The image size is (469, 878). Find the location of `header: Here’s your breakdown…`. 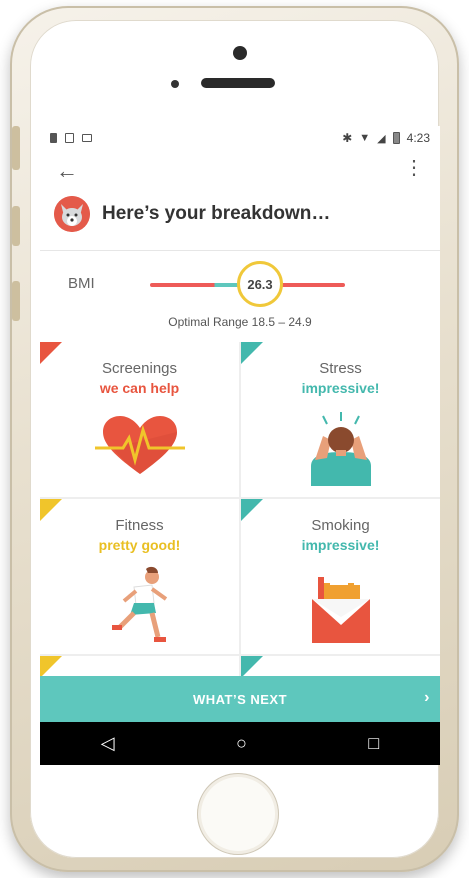

header: Here’s your breakdown… is located at coordinates (192, 214).